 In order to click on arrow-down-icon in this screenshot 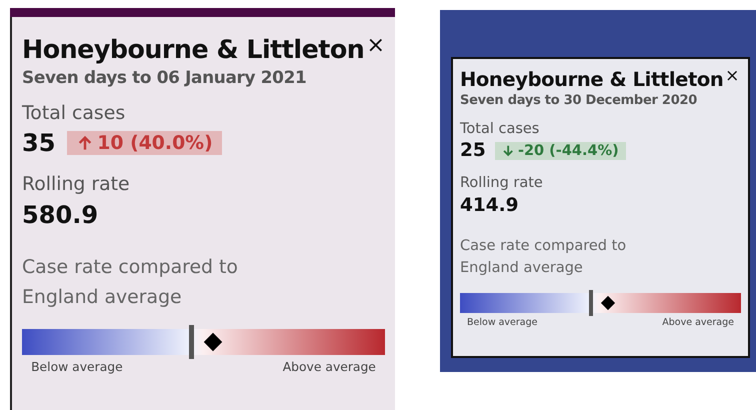, I will do `click(508, 151)`.